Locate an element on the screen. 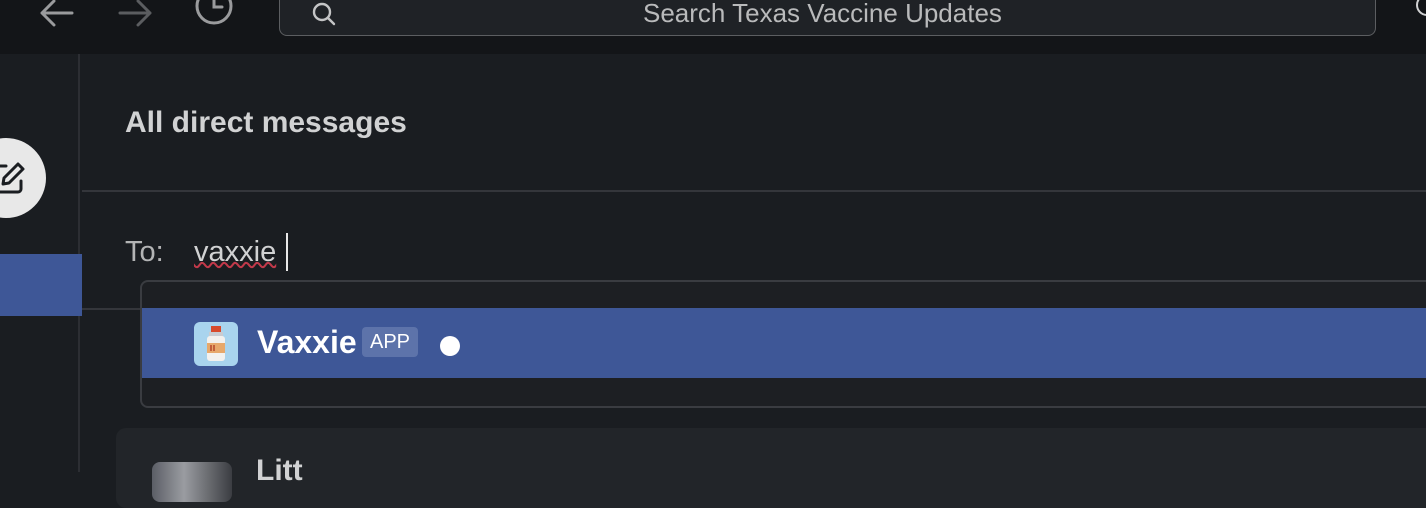 The width and height of the screenshot is (1426, 508). recipient-input is located at coordinates (394, 252).